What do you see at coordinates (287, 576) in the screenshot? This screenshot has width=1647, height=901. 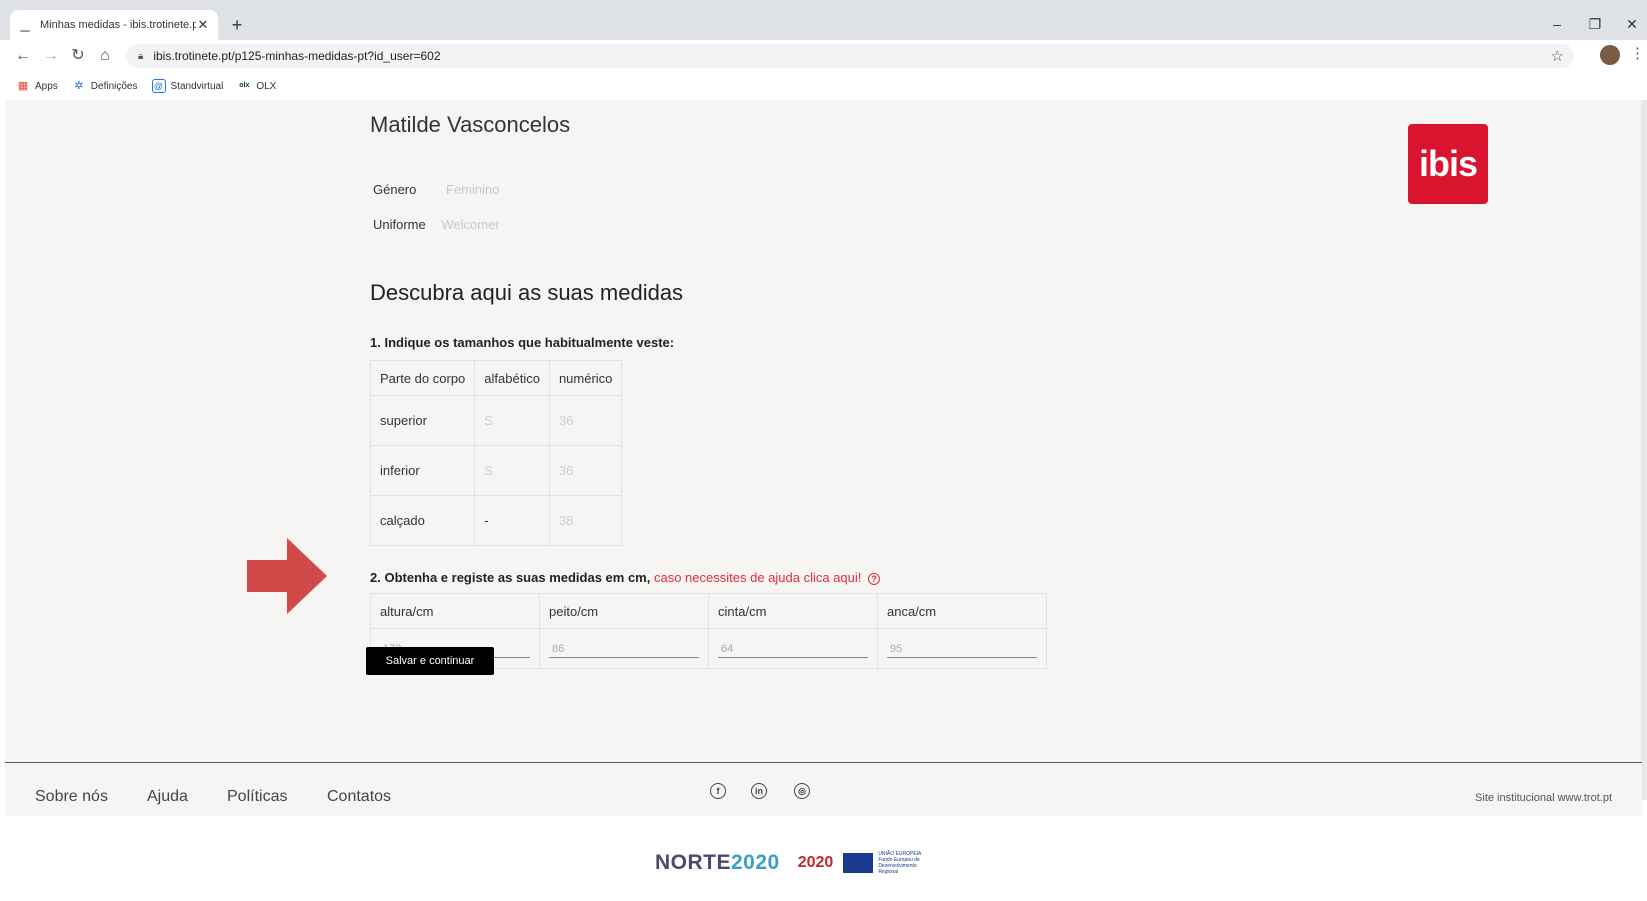 I see `arrow-right-icon` at bounding box center [287, 576].